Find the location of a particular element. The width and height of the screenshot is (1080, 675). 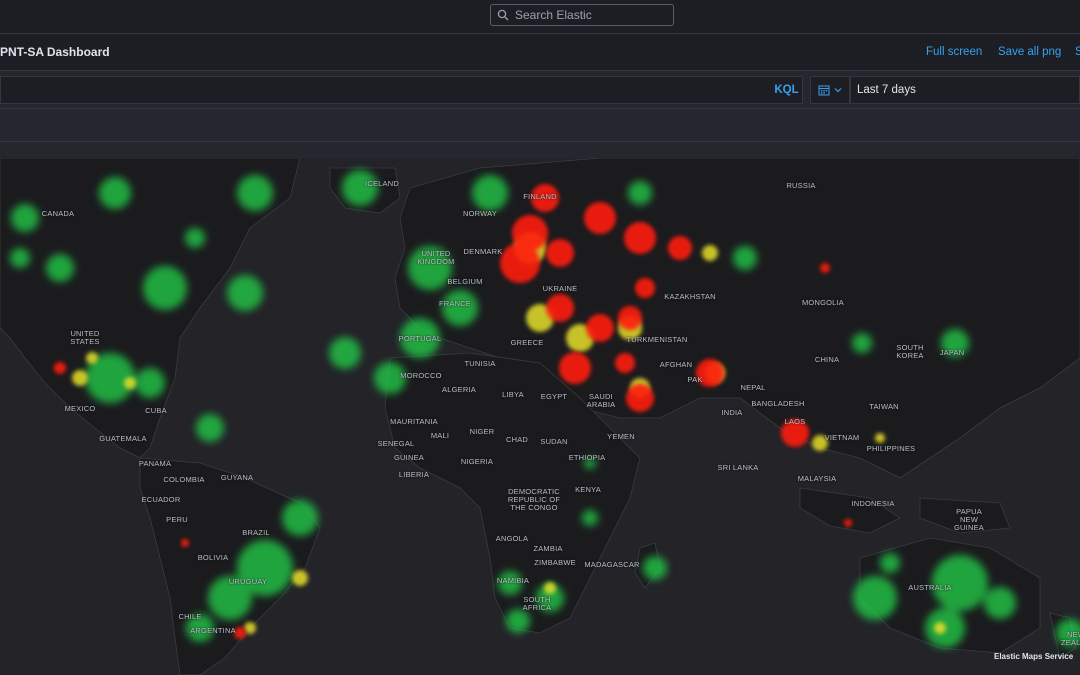

query-input is located at coordinates (401, 90).